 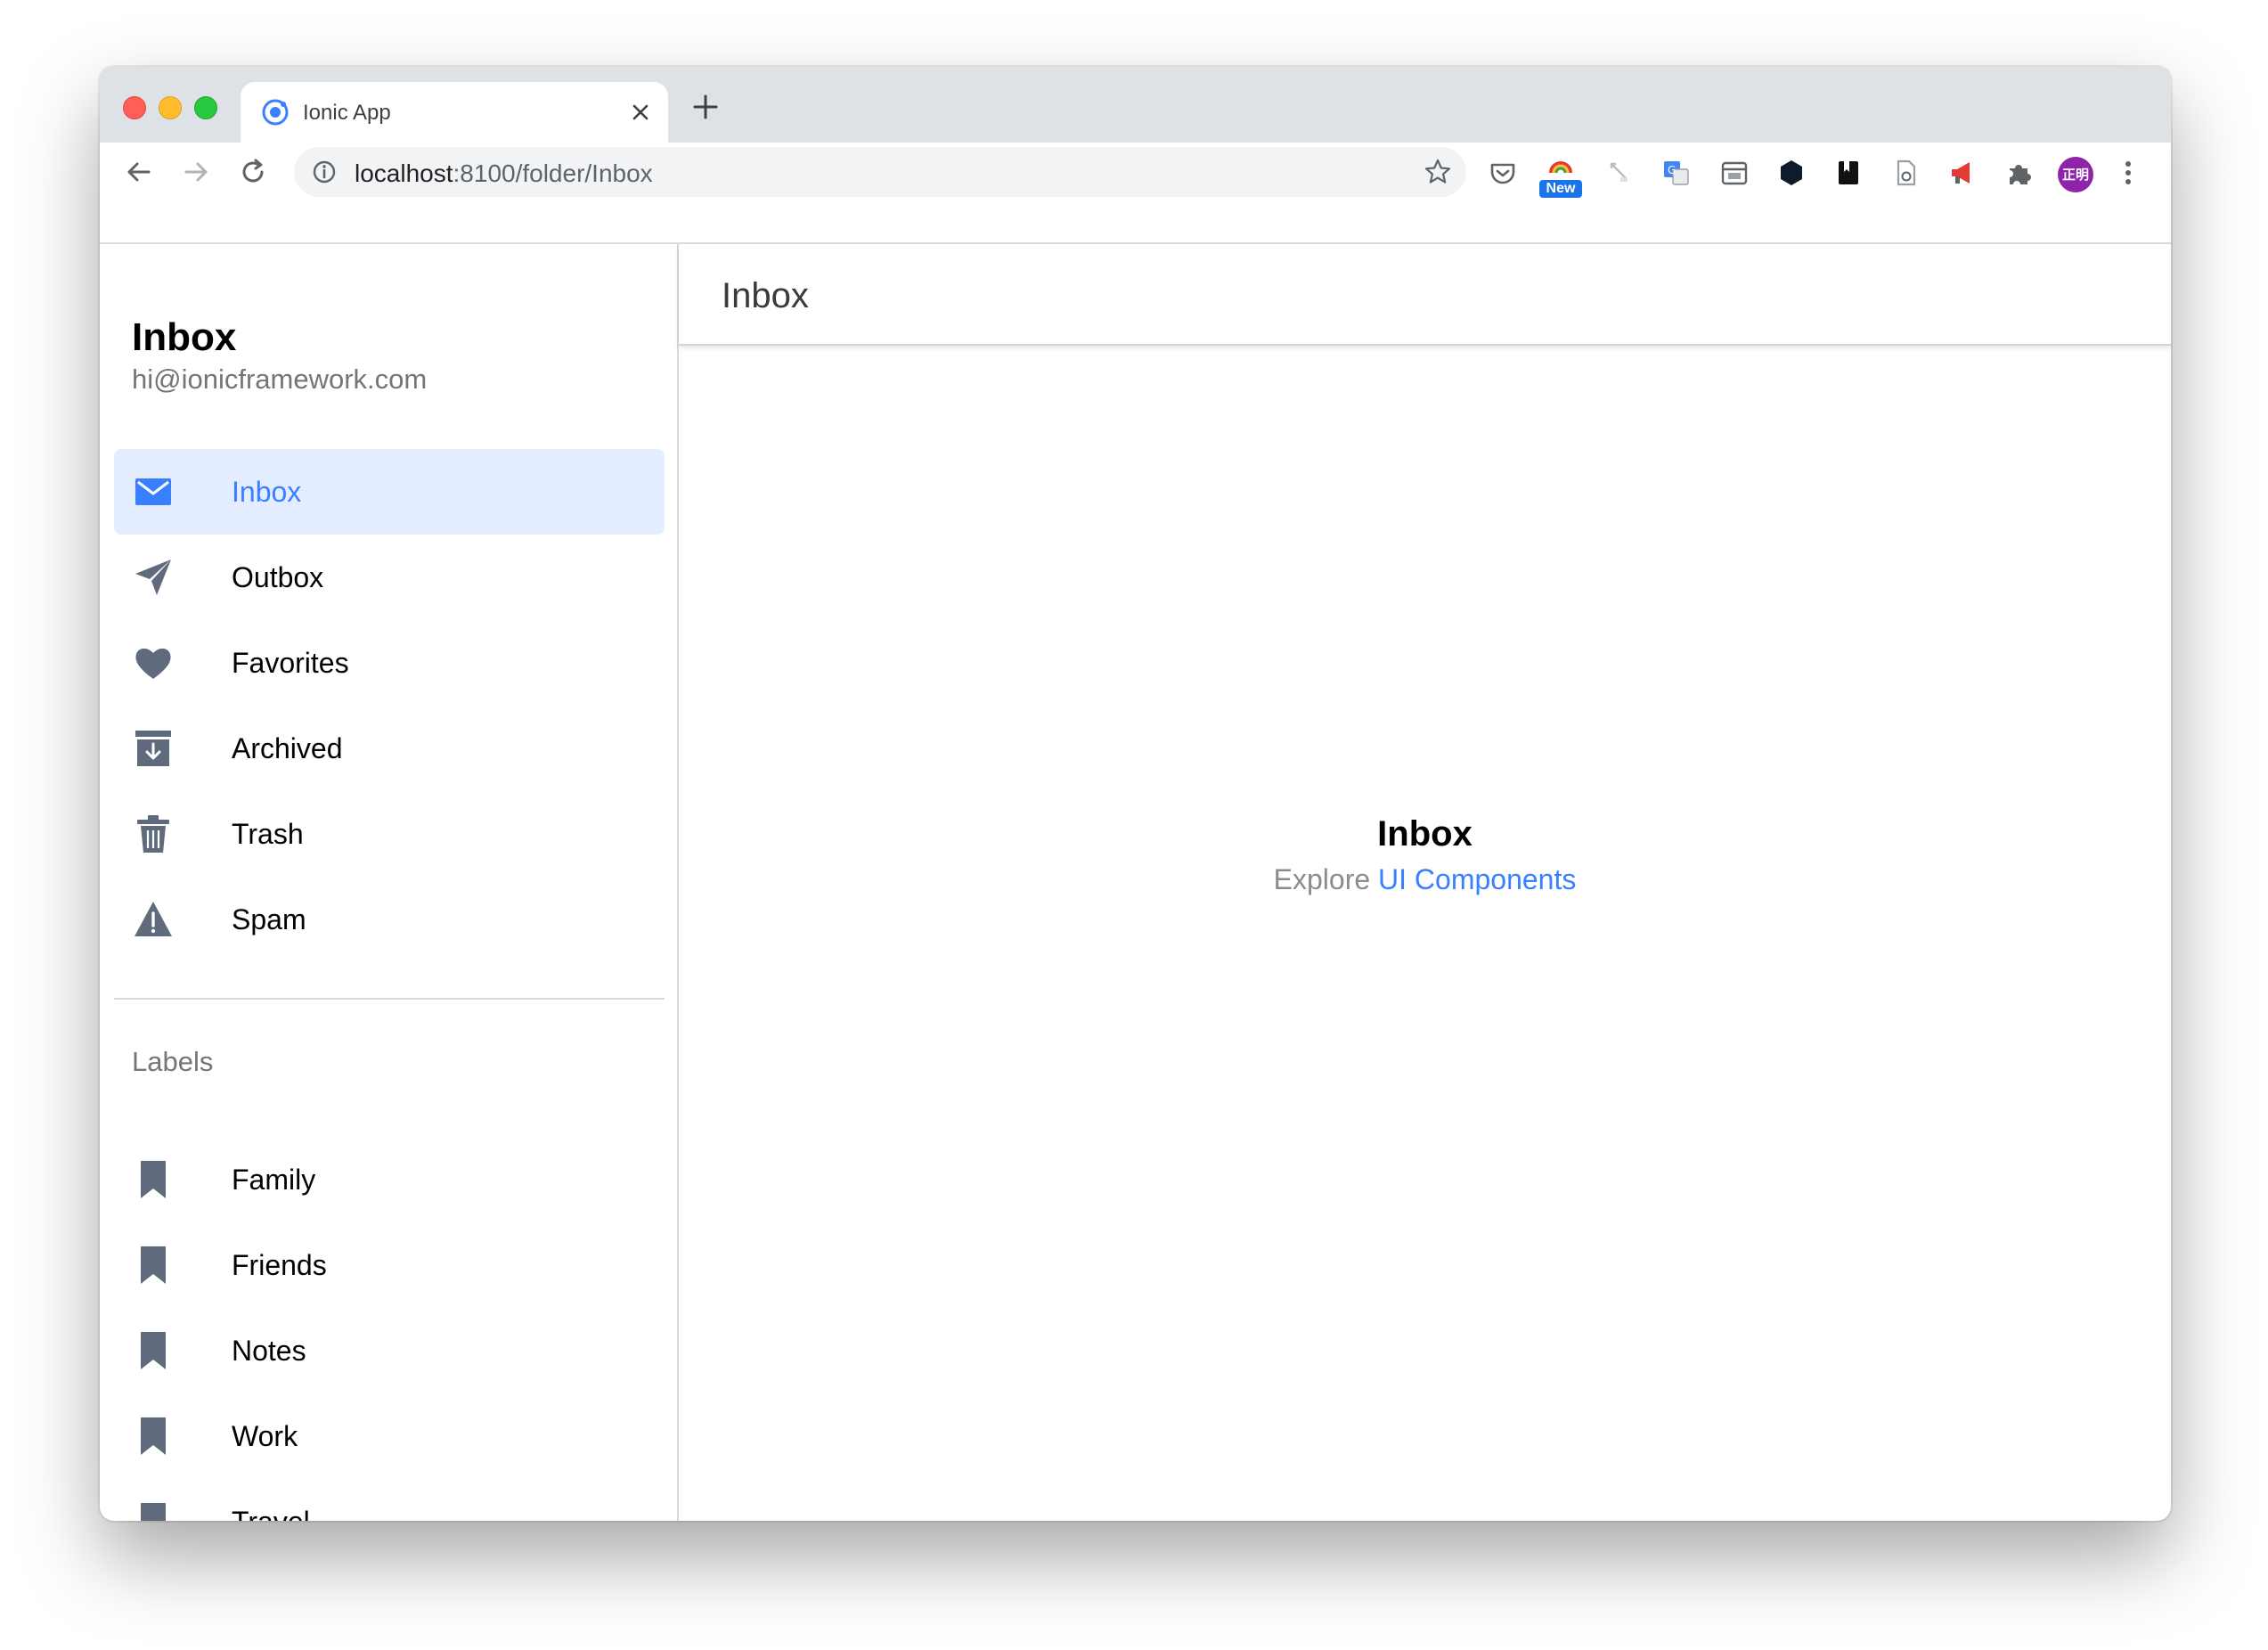 What do you see at coordinates (389, 492) in the screenshot?
I see `menu-item-inbox: Inbox` at bounding box center [389, 492].